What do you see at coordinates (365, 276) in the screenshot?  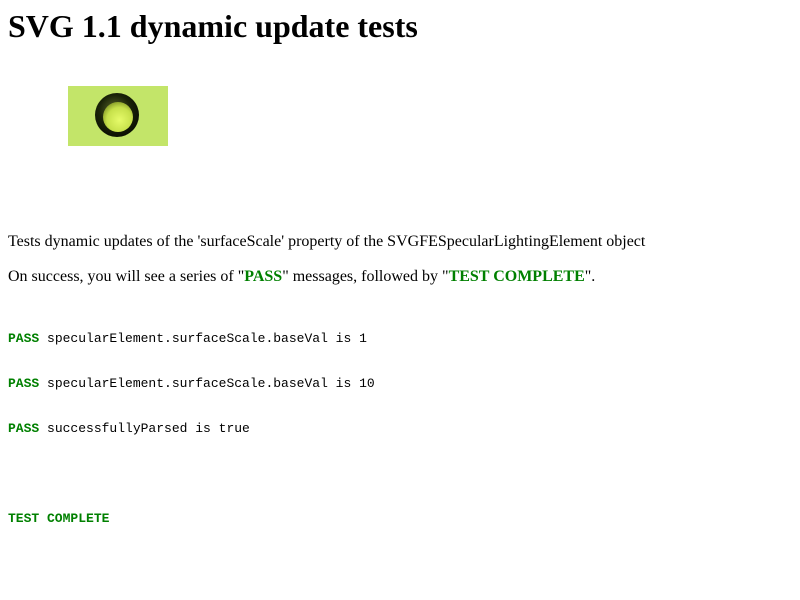 I see `success-middle: " messages, followed by "` at bounding box center [365, 276].